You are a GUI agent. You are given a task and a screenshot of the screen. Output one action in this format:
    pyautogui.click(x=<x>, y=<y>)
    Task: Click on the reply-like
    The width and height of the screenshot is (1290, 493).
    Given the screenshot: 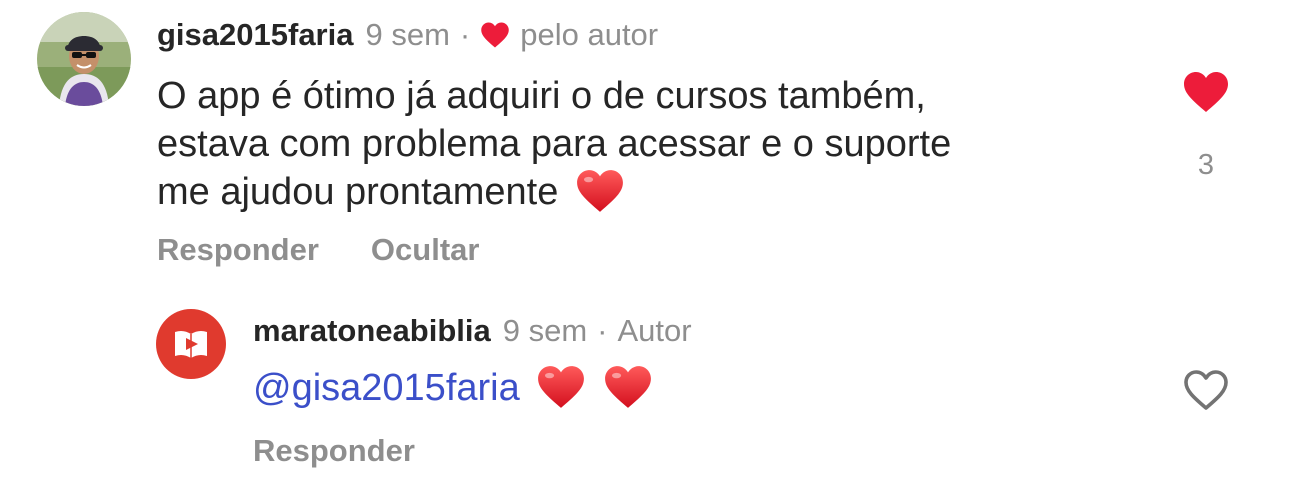 What is the action you would take?
    pyautogui.click(x=1206, y=392)
    